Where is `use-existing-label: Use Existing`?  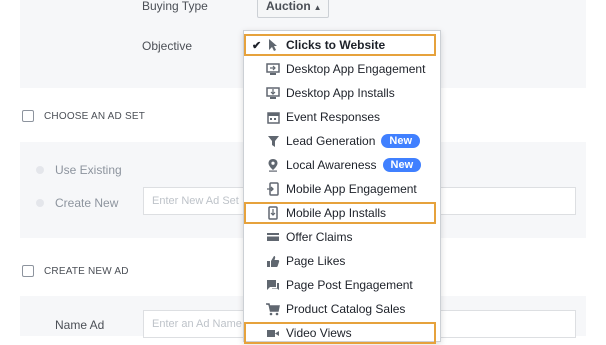 use-existing-label: Use Existing is located at coordinates (88, 170).